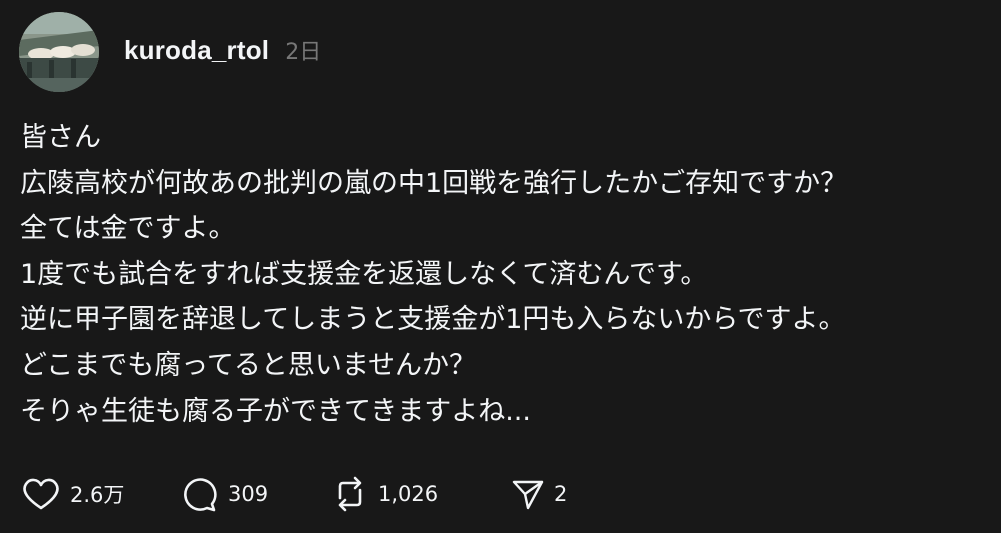 This screenshot has height=533, width=1001. I want to click on post-body-line: 全ては金ですよ。, so click(128, 229).